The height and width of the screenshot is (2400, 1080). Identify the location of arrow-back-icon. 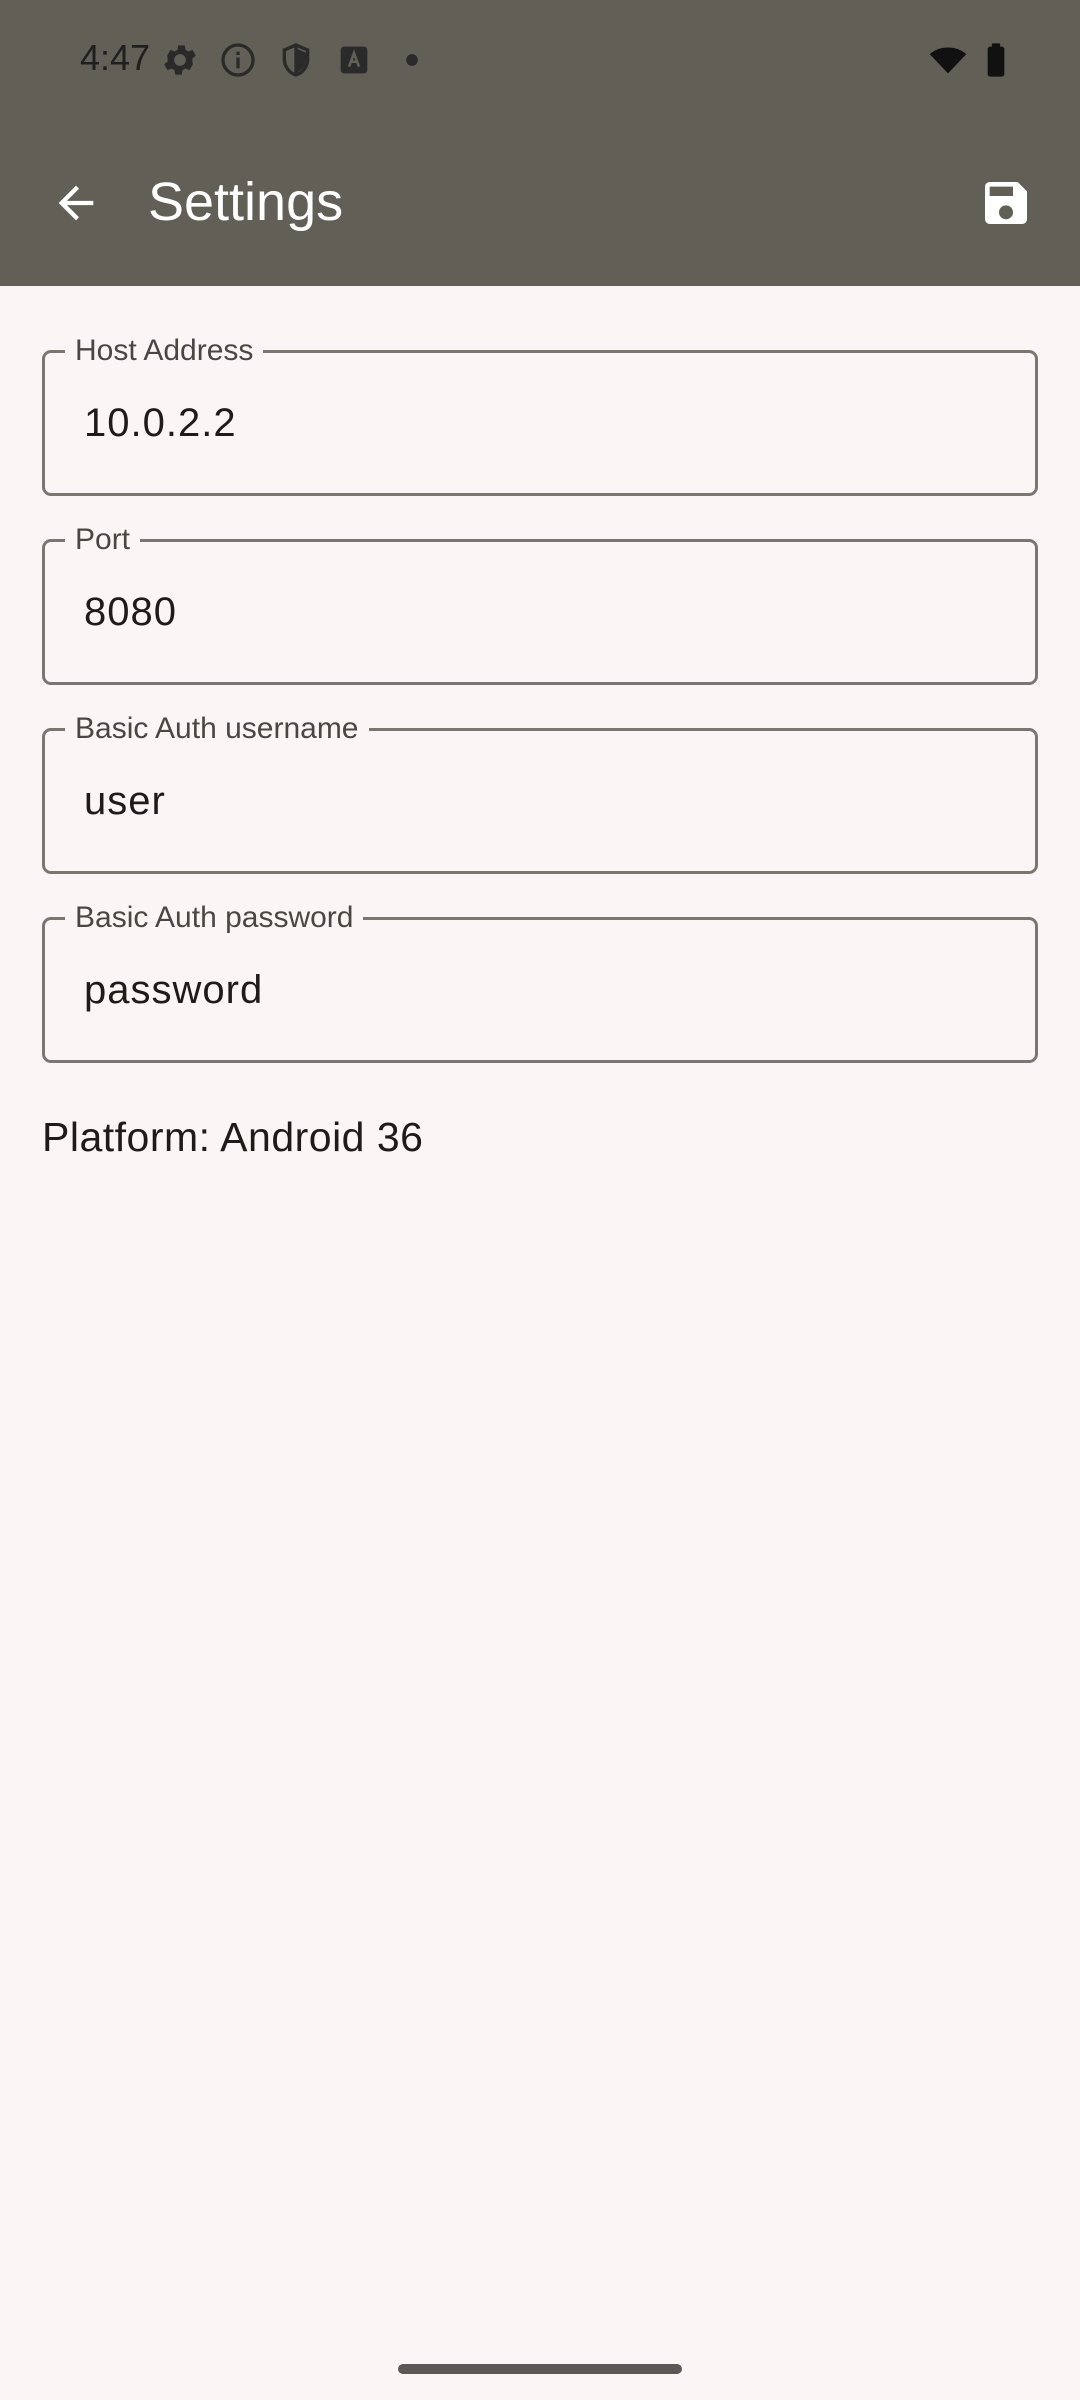
(76, 203).